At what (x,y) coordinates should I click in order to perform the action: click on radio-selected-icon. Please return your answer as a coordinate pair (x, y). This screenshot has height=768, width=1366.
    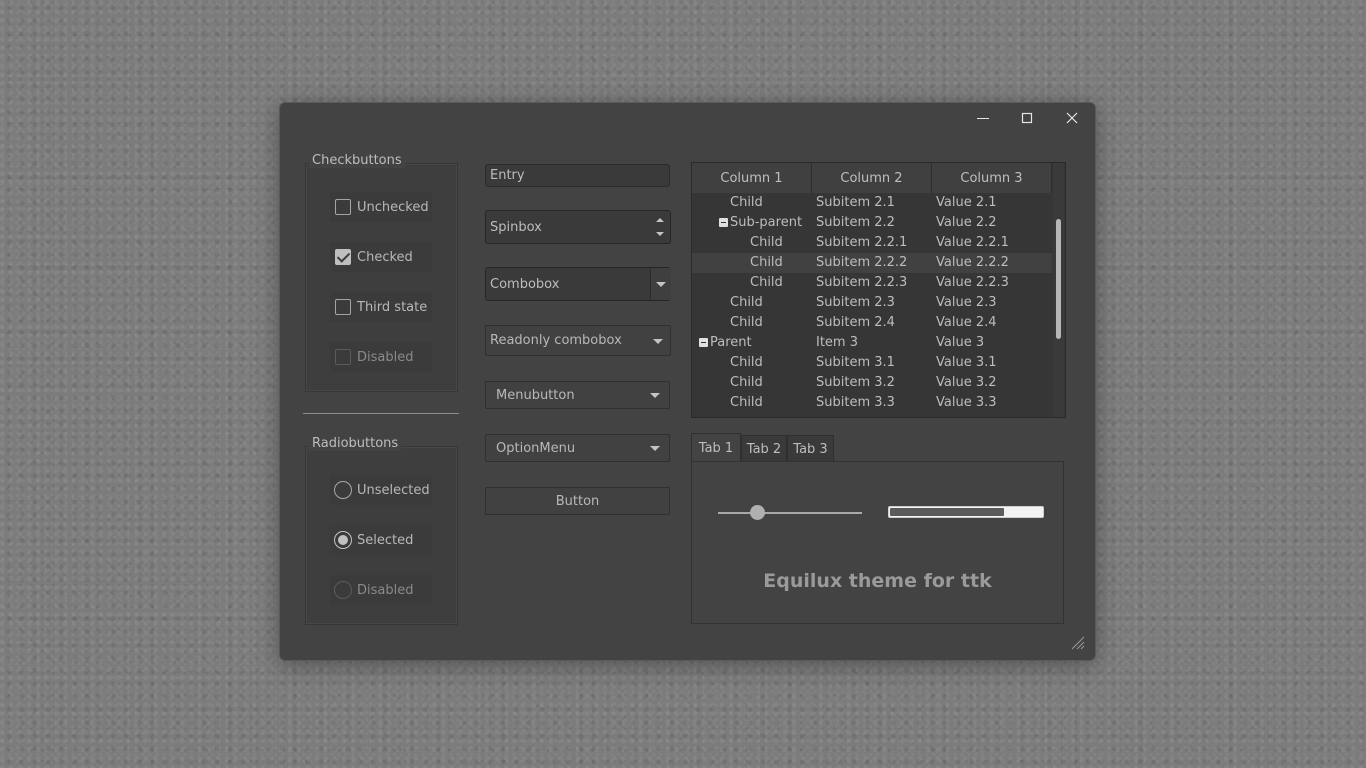
    Looking at the image, I should click on (343, 540).